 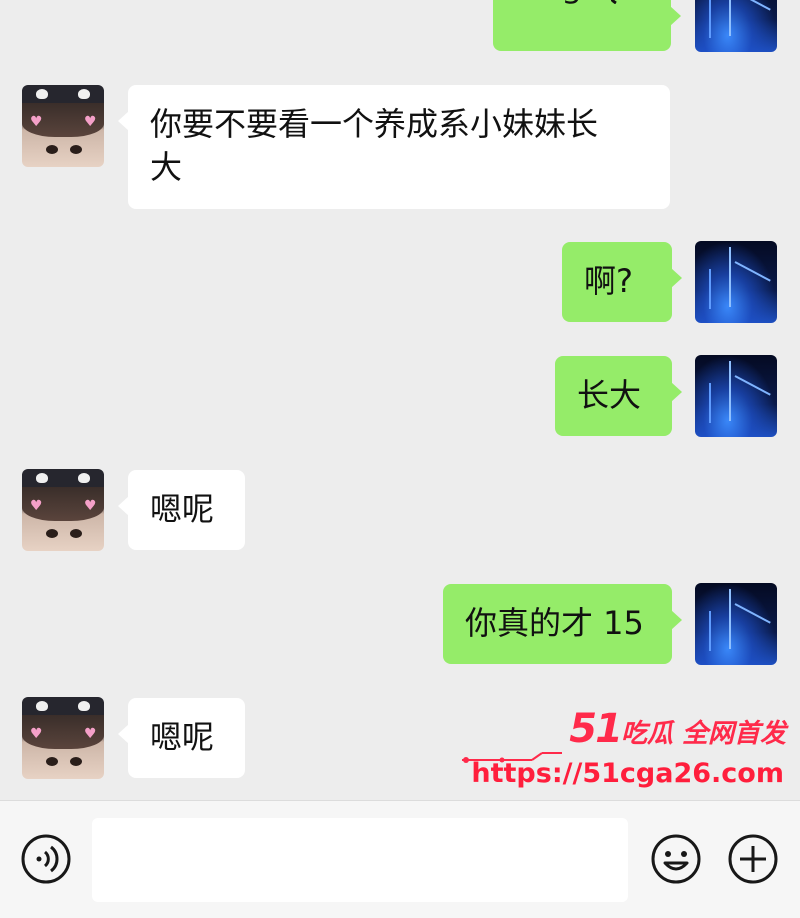 I want to click on message-bubble: 啊?, so click(x=622, y=282).